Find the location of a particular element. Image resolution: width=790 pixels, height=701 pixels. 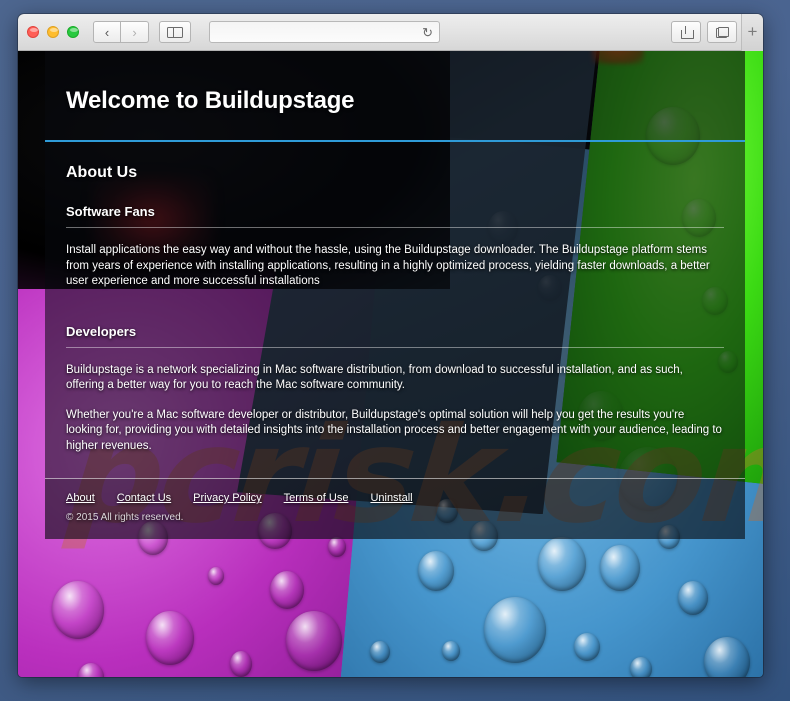

show-sidebar-button is located at coordinates (175, 32).